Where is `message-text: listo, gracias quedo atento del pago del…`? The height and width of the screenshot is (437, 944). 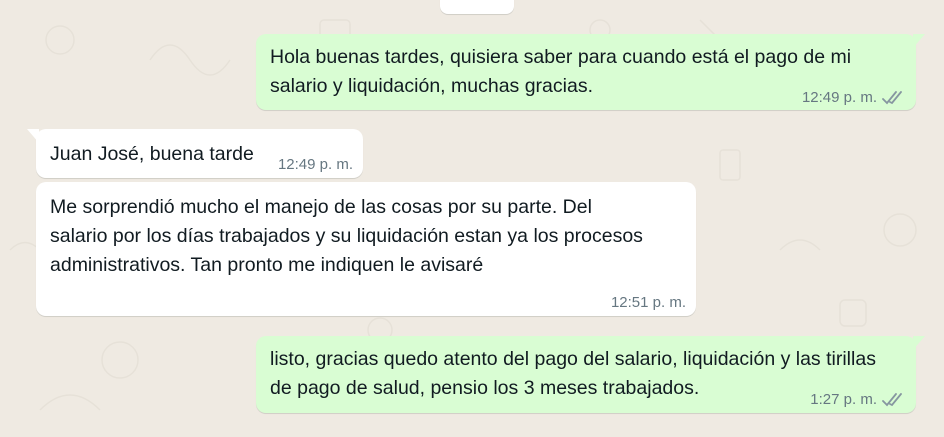 message-text: listo, gracias quedo atento del pago del… is located at coordinates (573, 373).